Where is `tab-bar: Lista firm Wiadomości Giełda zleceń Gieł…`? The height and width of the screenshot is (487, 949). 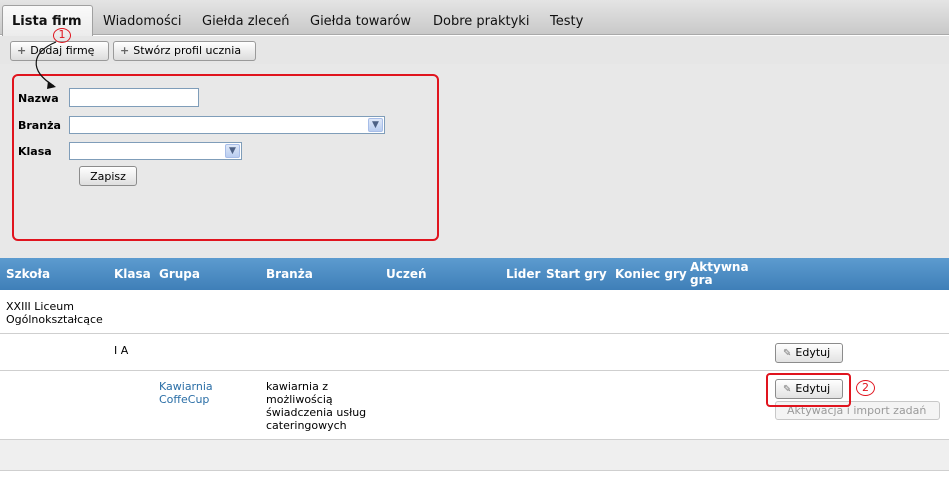
tab-bar: Lista firm Wiadomości Giełda zleceń Gieł… is located at coordinates (474, 18).